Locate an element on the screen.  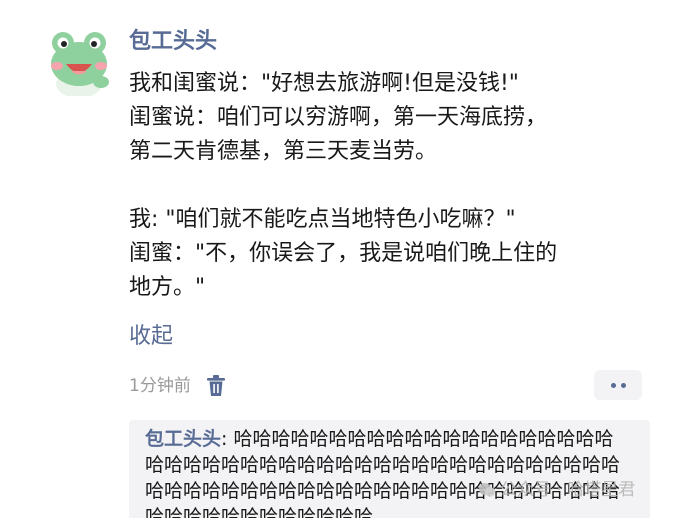
wechat-icon is located at coordinates (487, 490).